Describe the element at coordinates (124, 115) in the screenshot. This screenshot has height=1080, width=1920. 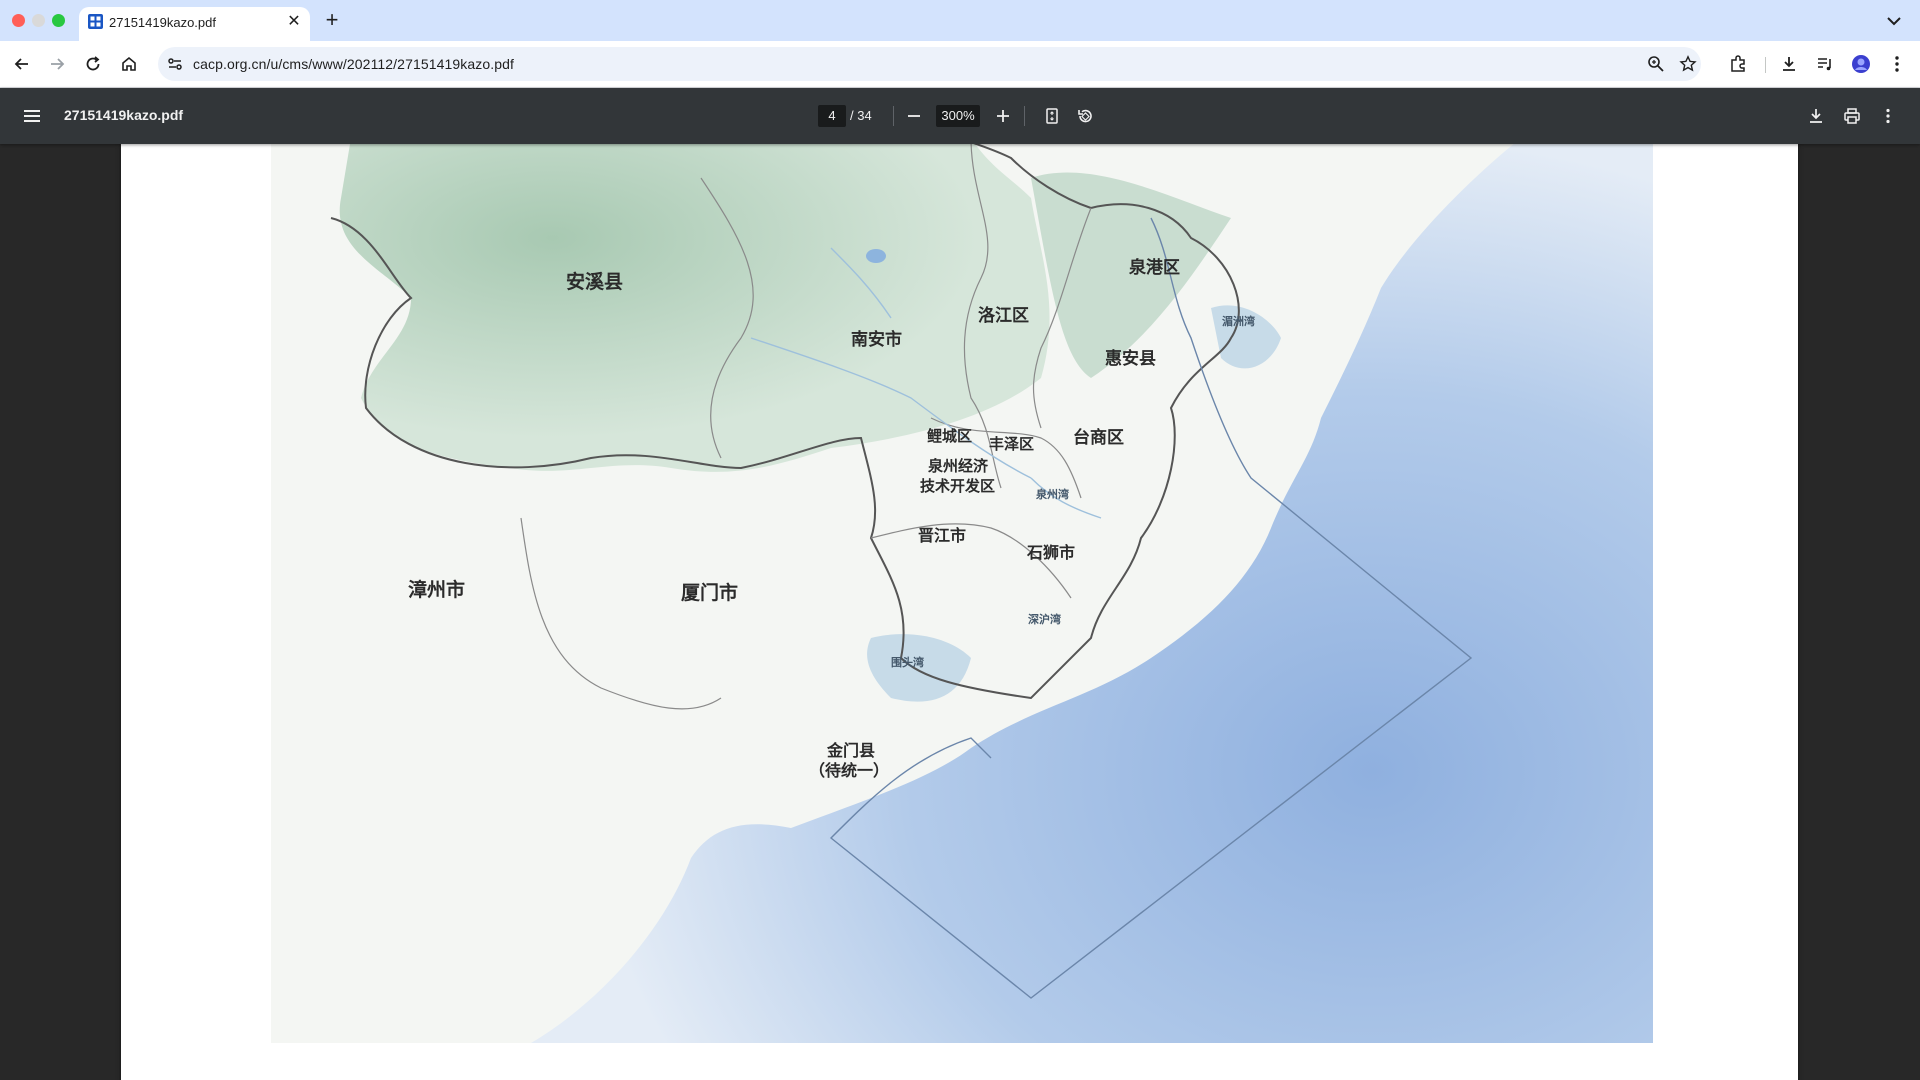
I see `pdf-file-name: 27151419kazo.pdf` at that location.